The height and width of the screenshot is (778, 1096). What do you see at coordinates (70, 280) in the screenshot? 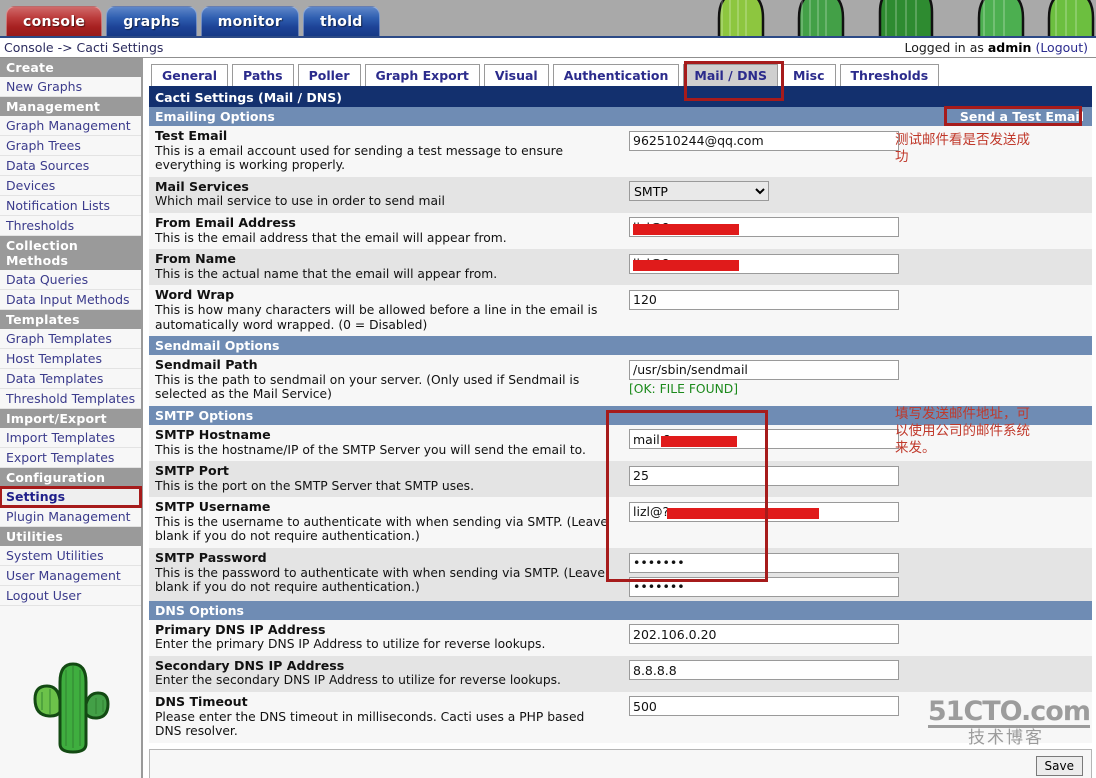
I see `sidebar-item-data-queries: Data Queries` at bounding box center [70, 280].